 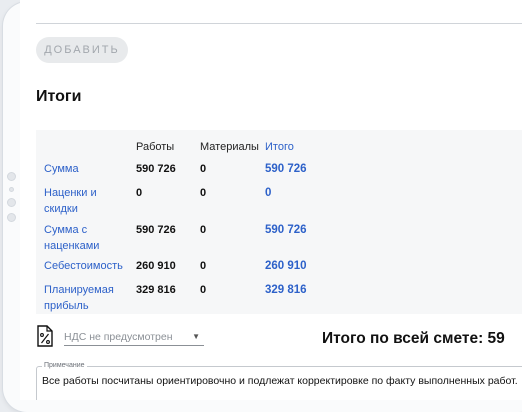 I want to click on row-label: Наценки и скидки, so click(x=70, y=201).